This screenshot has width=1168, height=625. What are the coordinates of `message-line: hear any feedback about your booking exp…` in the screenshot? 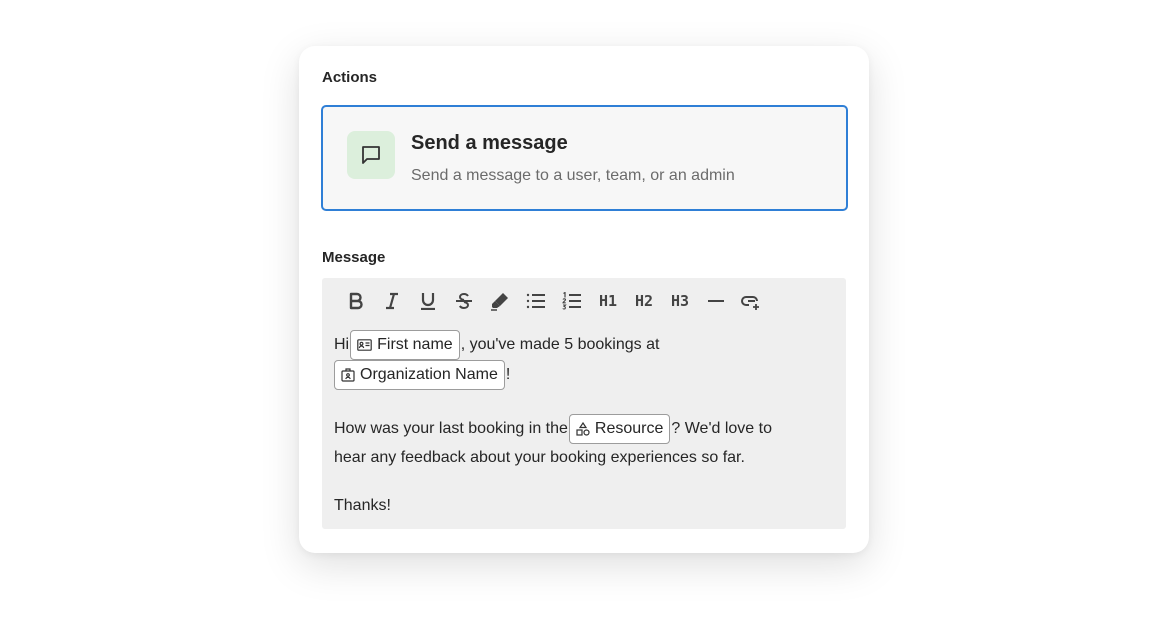 It's located at (584, 457).